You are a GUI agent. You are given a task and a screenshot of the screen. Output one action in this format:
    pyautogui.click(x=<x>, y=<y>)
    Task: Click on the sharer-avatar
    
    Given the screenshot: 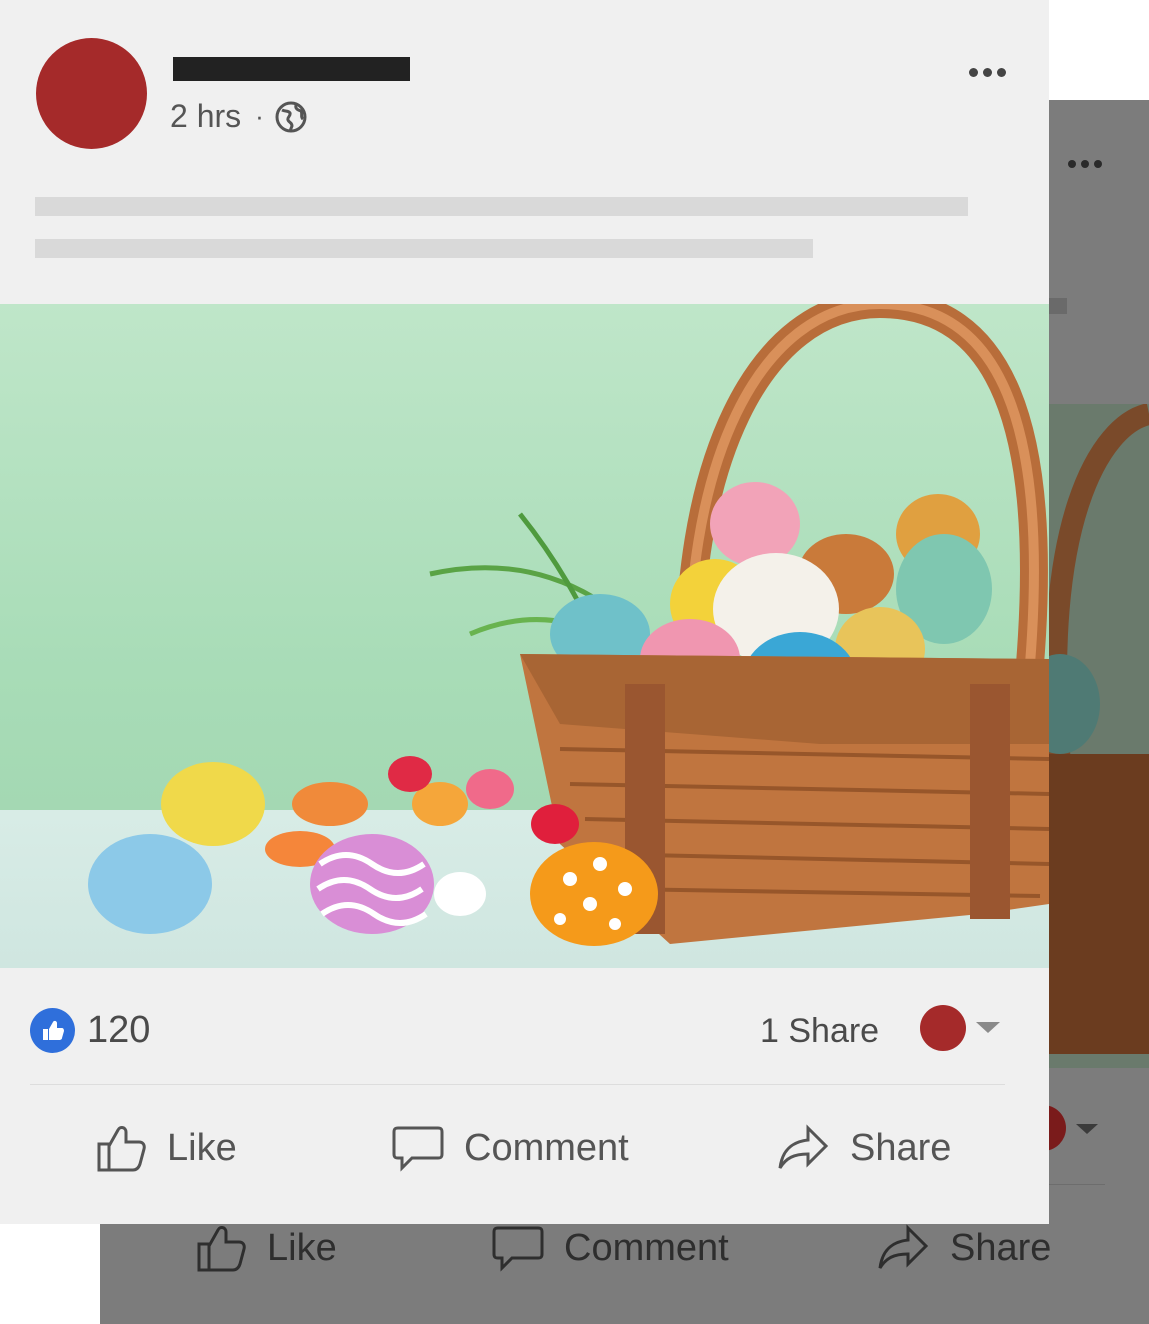 What is the action you would take?
    pyautogui.click(x=943, y=1028)
    